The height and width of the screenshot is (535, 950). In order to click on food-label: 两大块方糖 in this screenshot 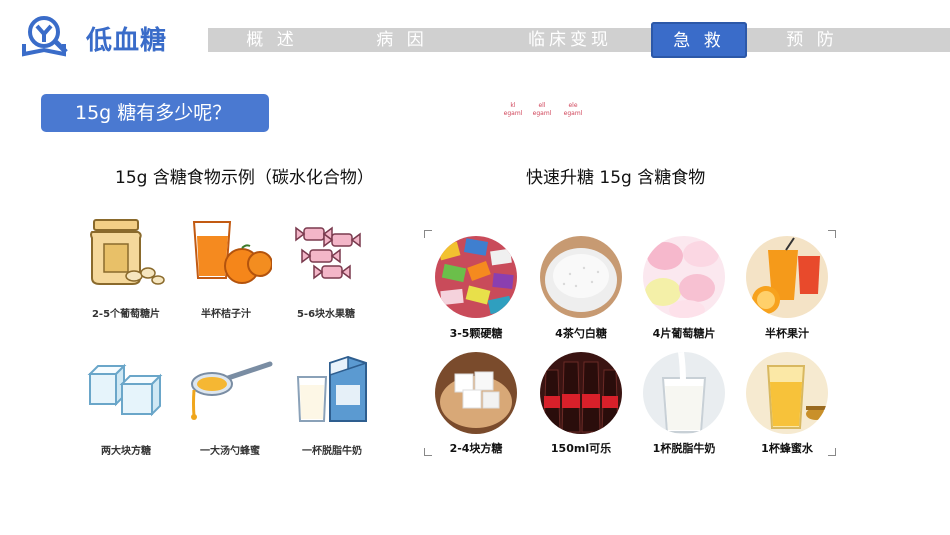, I will do `click(126, 451)`.